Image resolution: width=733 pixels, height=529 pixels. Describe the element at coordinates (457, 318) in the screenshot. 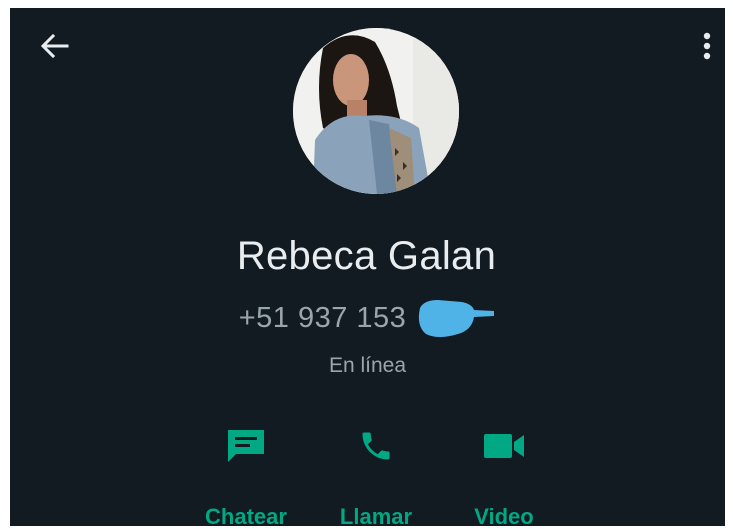

I see `redaction-scribble` at that location.